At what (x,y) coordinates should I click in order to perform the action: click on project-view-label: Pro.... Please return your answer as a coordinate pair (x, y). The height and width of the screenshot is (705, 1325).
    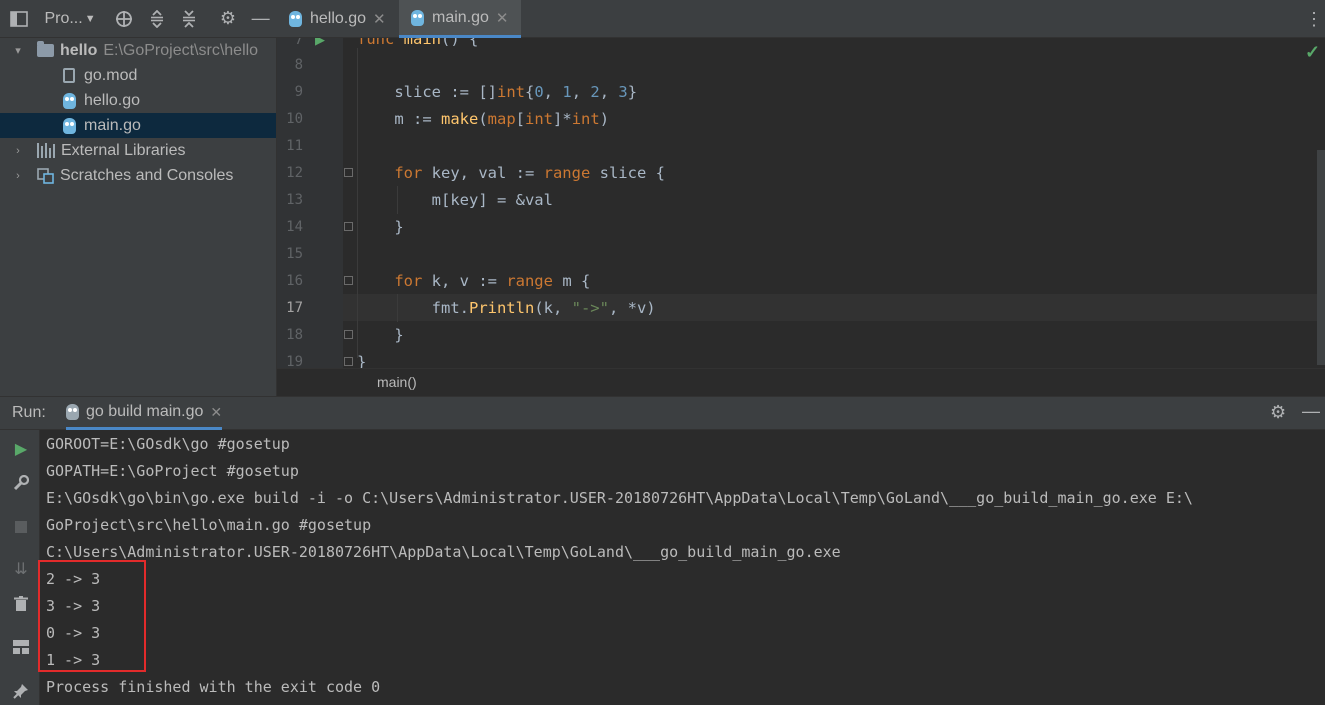
    Looking at the image, I should click on (63, 18).